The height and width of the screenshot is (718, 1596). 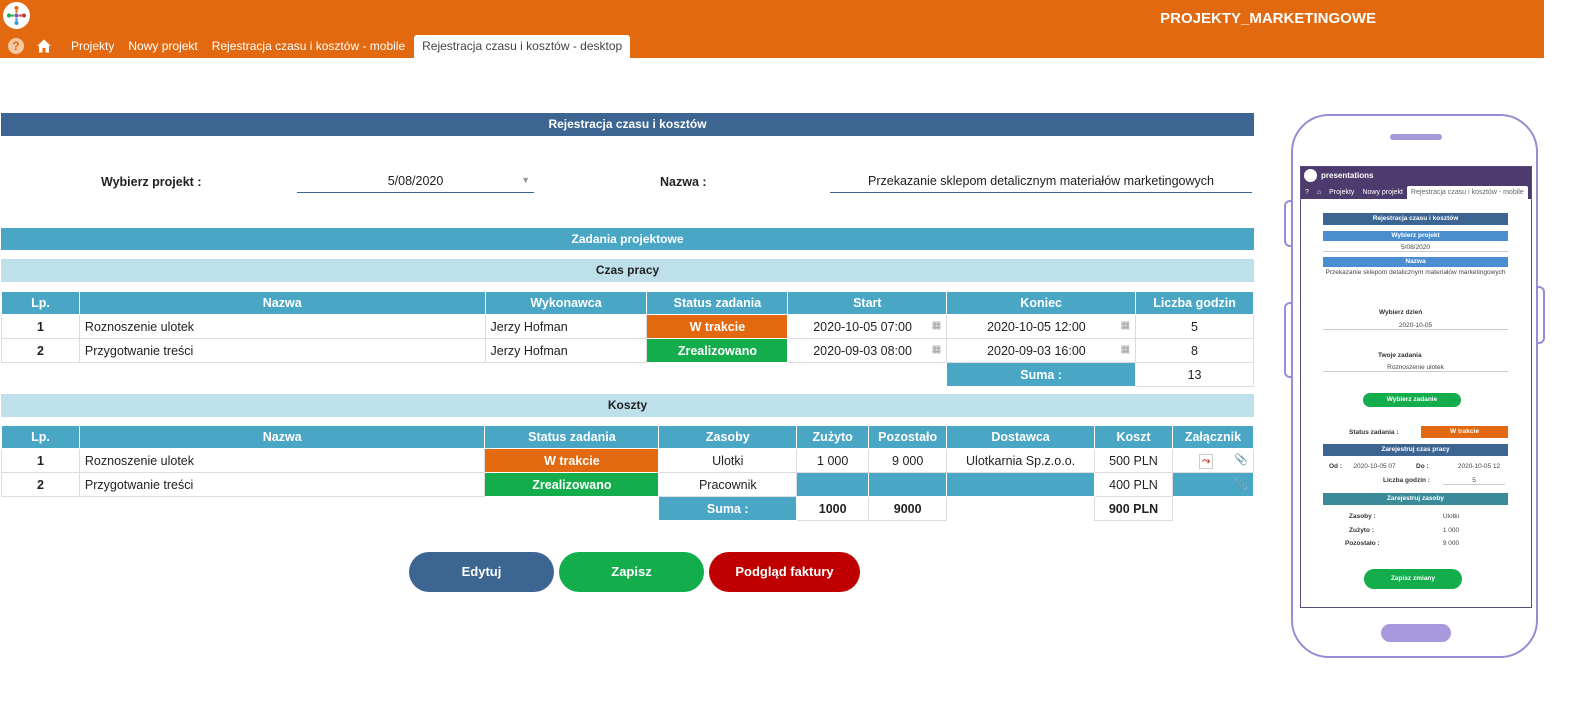 What do you see at coordinates (1415, 368) in the screenshot?
I see `mobile-task-value: Roznoszenie ulotek` at bounding box center [1415, 368].